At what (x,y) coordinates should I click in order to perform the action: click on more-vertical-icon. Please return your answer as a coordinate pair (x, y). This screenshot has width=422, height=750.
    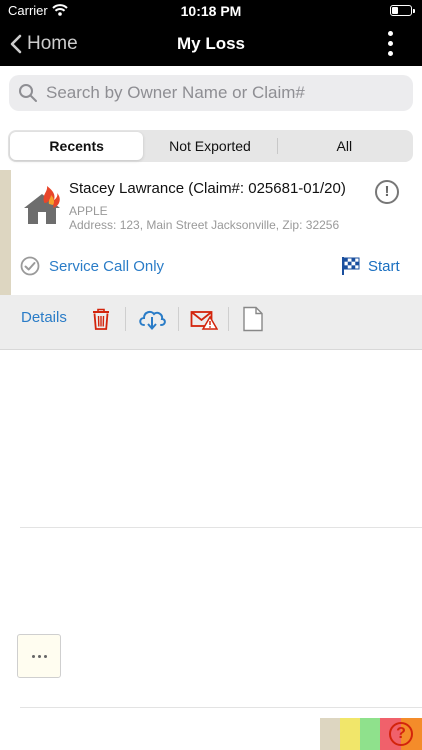
    Looking at the image, I should click on (390, 43).